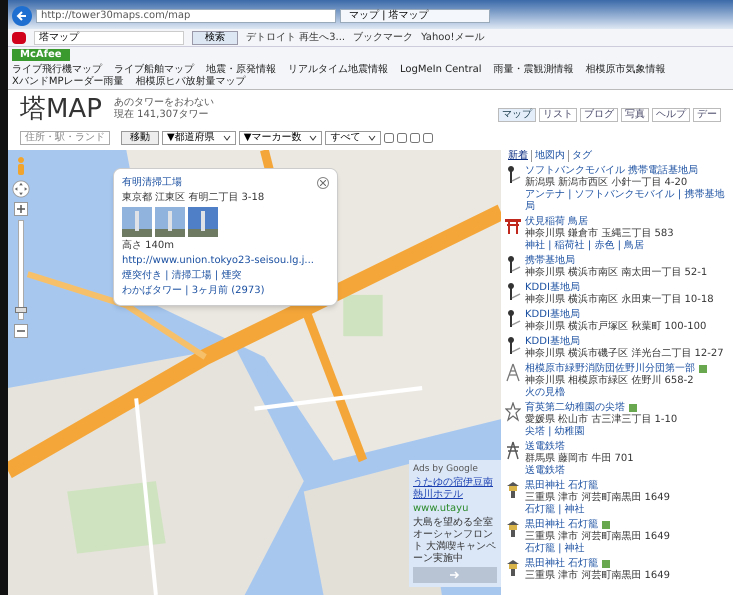 The height and width of the screenshot is (595, 733). Describe the element at coordinates (545, 447) in the screenshot. I see `item-title: 送電鉄塔` at that location.